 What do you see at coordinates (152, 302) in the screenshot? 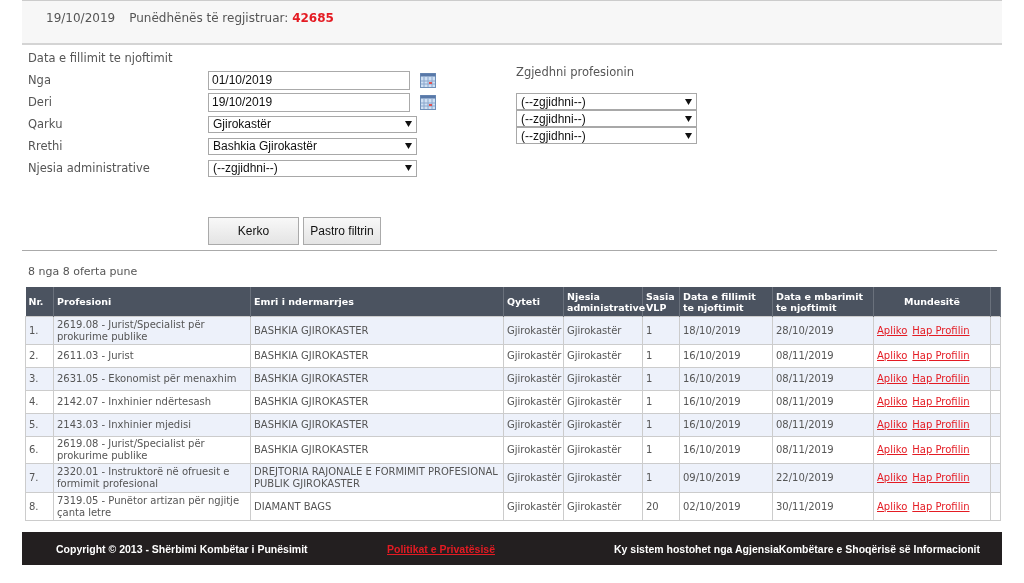
I see `column-header: Profesioni` at bounding box center [152, 302].